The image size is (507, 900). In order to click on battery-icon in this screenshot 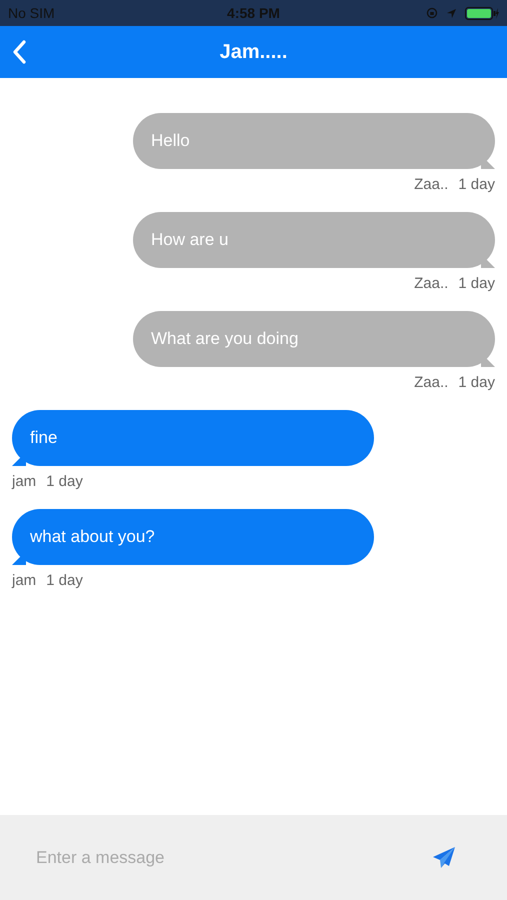, I will do `click(482, 13)`.